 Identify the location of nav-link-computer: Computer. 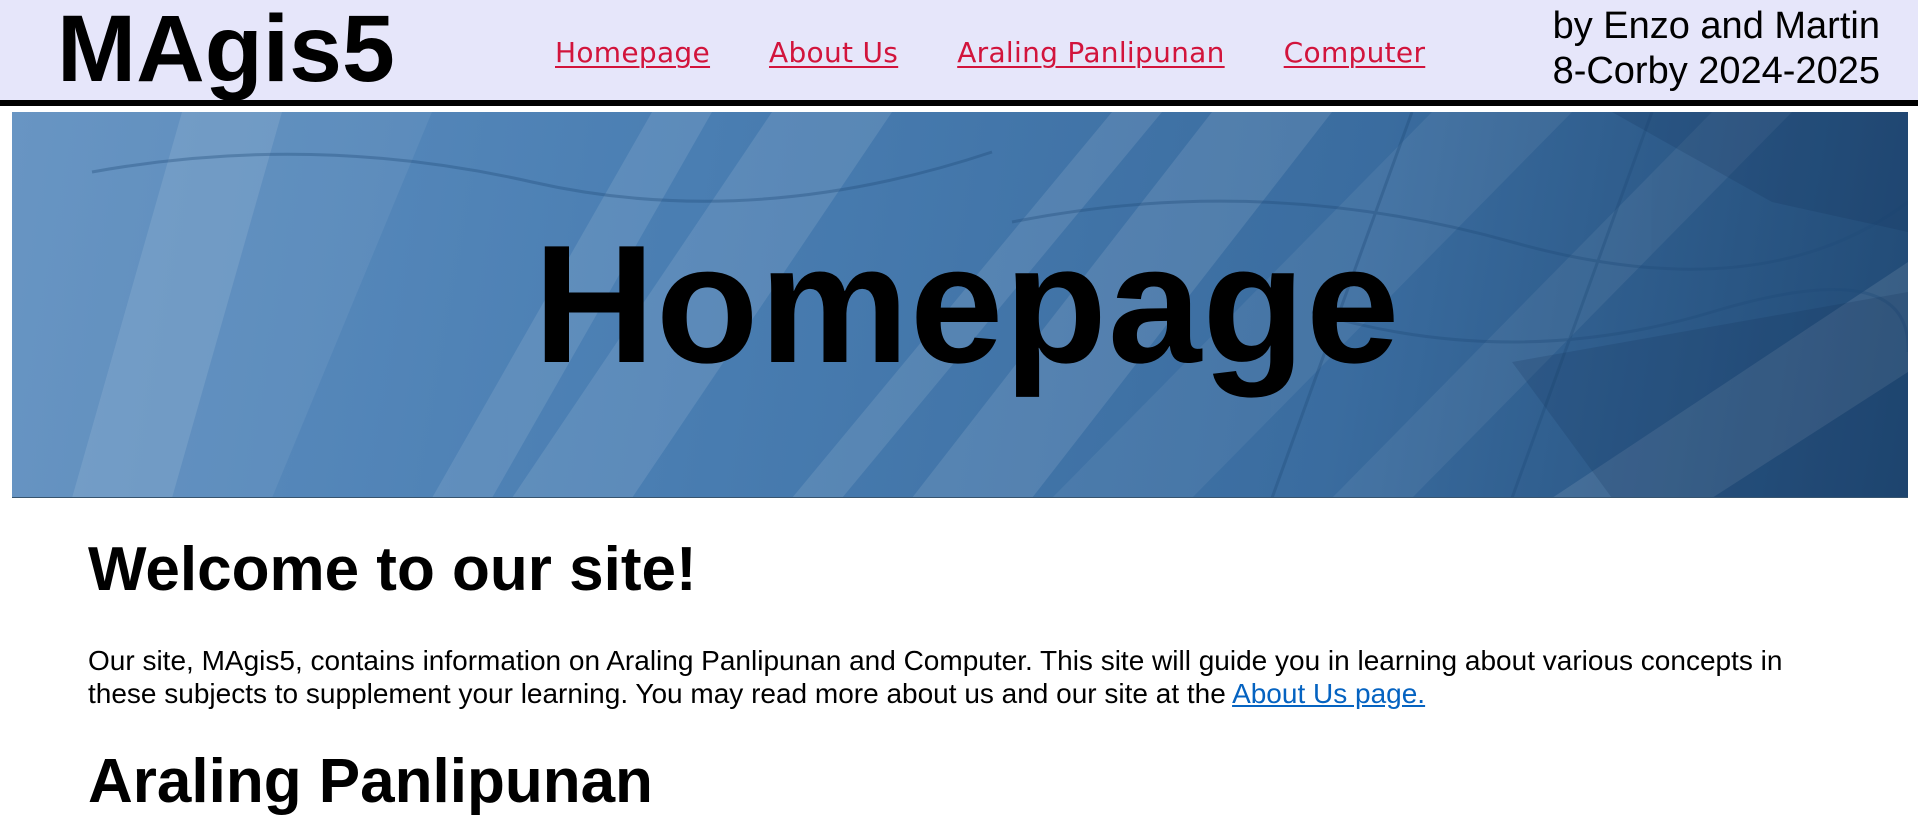
(1355, 52).